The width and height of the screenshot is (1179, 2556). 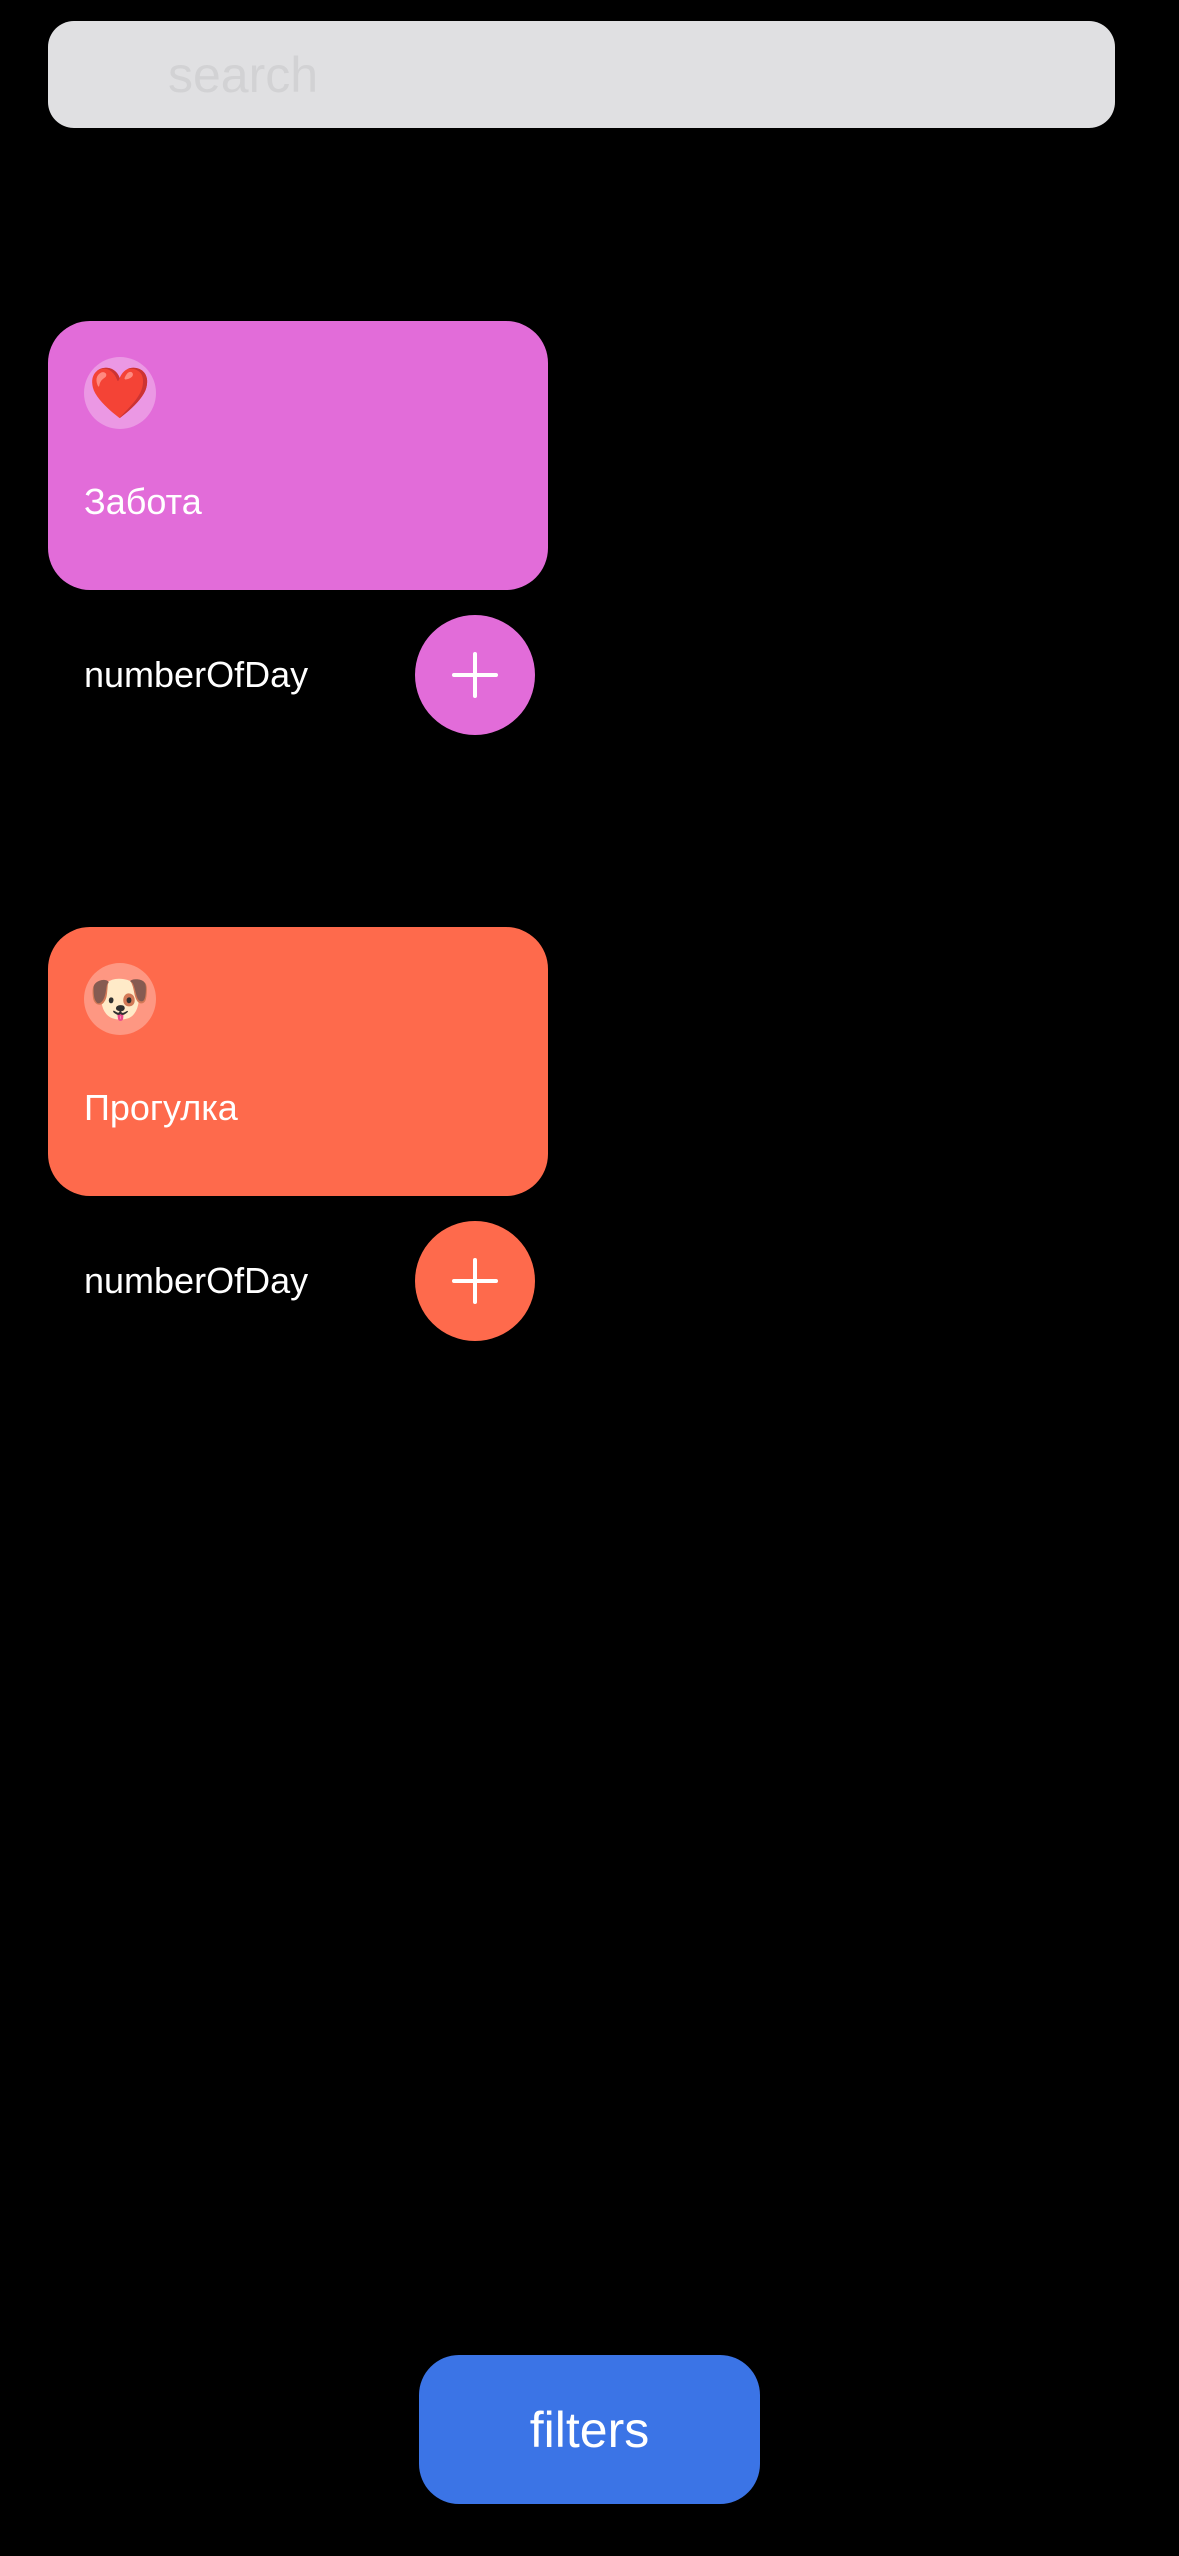 I want to click on habit-item-progulka: 🐶 Прогулка numberOfDay, so click(x=298, y=1134).